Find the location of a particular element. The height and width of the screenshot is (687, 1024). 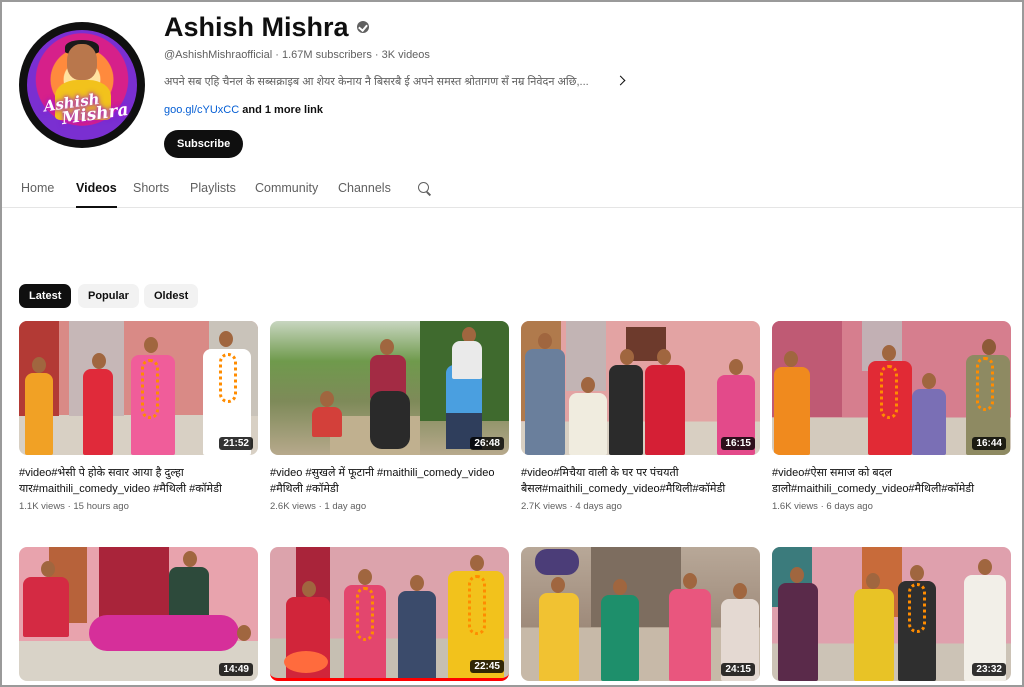

avatar-face is located at coordinates (82, 62).